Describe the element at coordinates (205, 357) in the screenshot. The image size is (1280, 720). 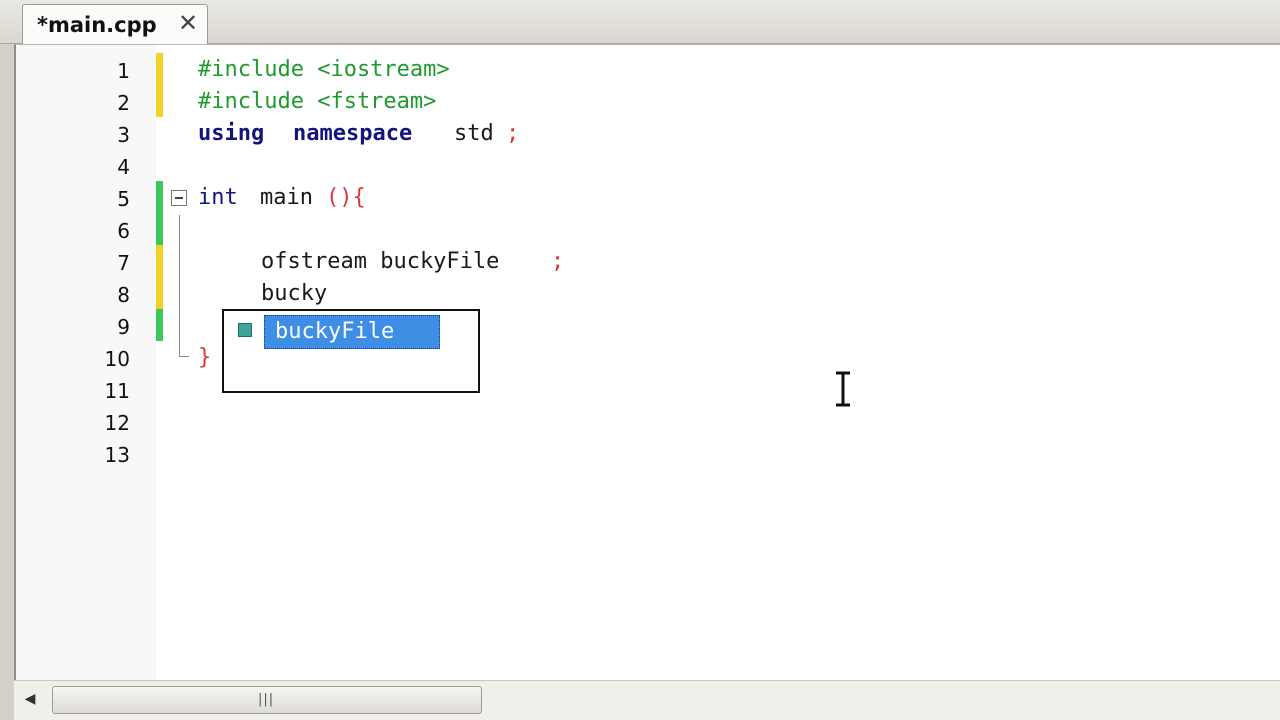
I see `closing-brace: }` at that location.